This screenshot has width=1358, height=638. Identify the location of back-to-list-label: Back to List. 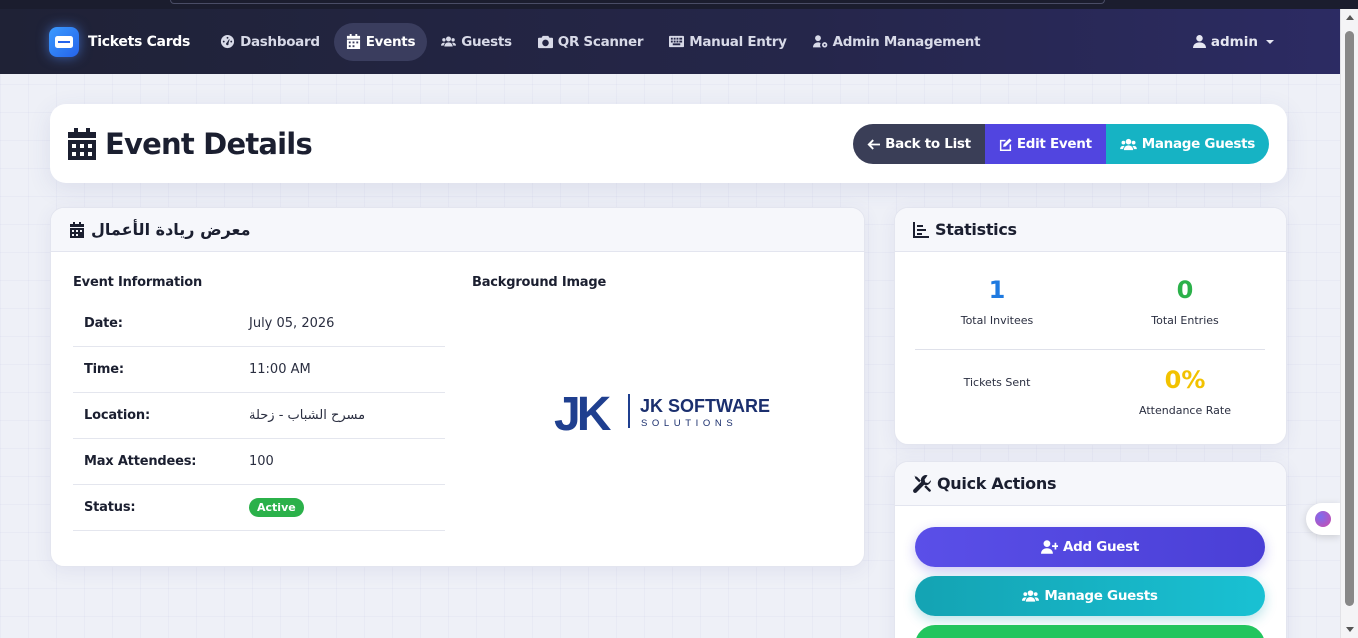
(928, 144).